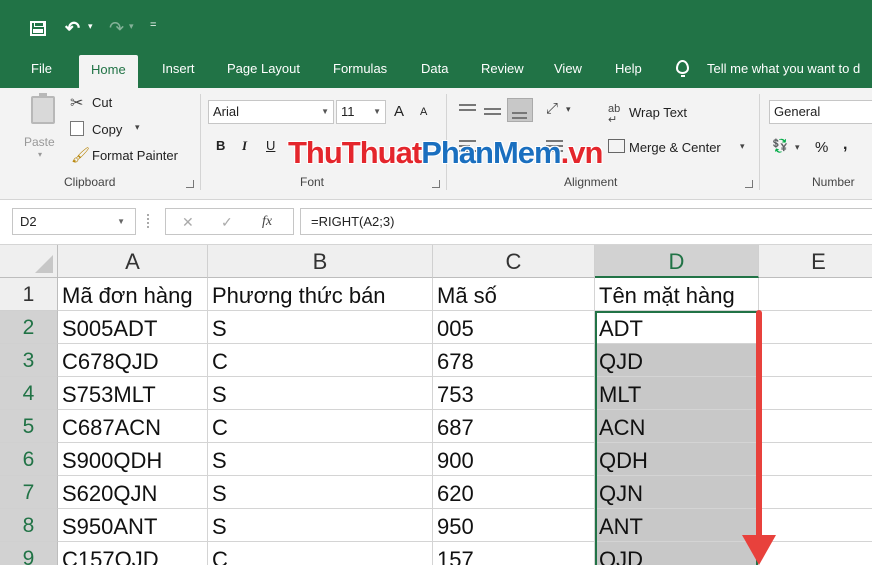 The width and height of the screenshot is (872, 565). Describe the element at coordinates (399, 111) in the screenshot. I see `grow-font-button: A` at that location.